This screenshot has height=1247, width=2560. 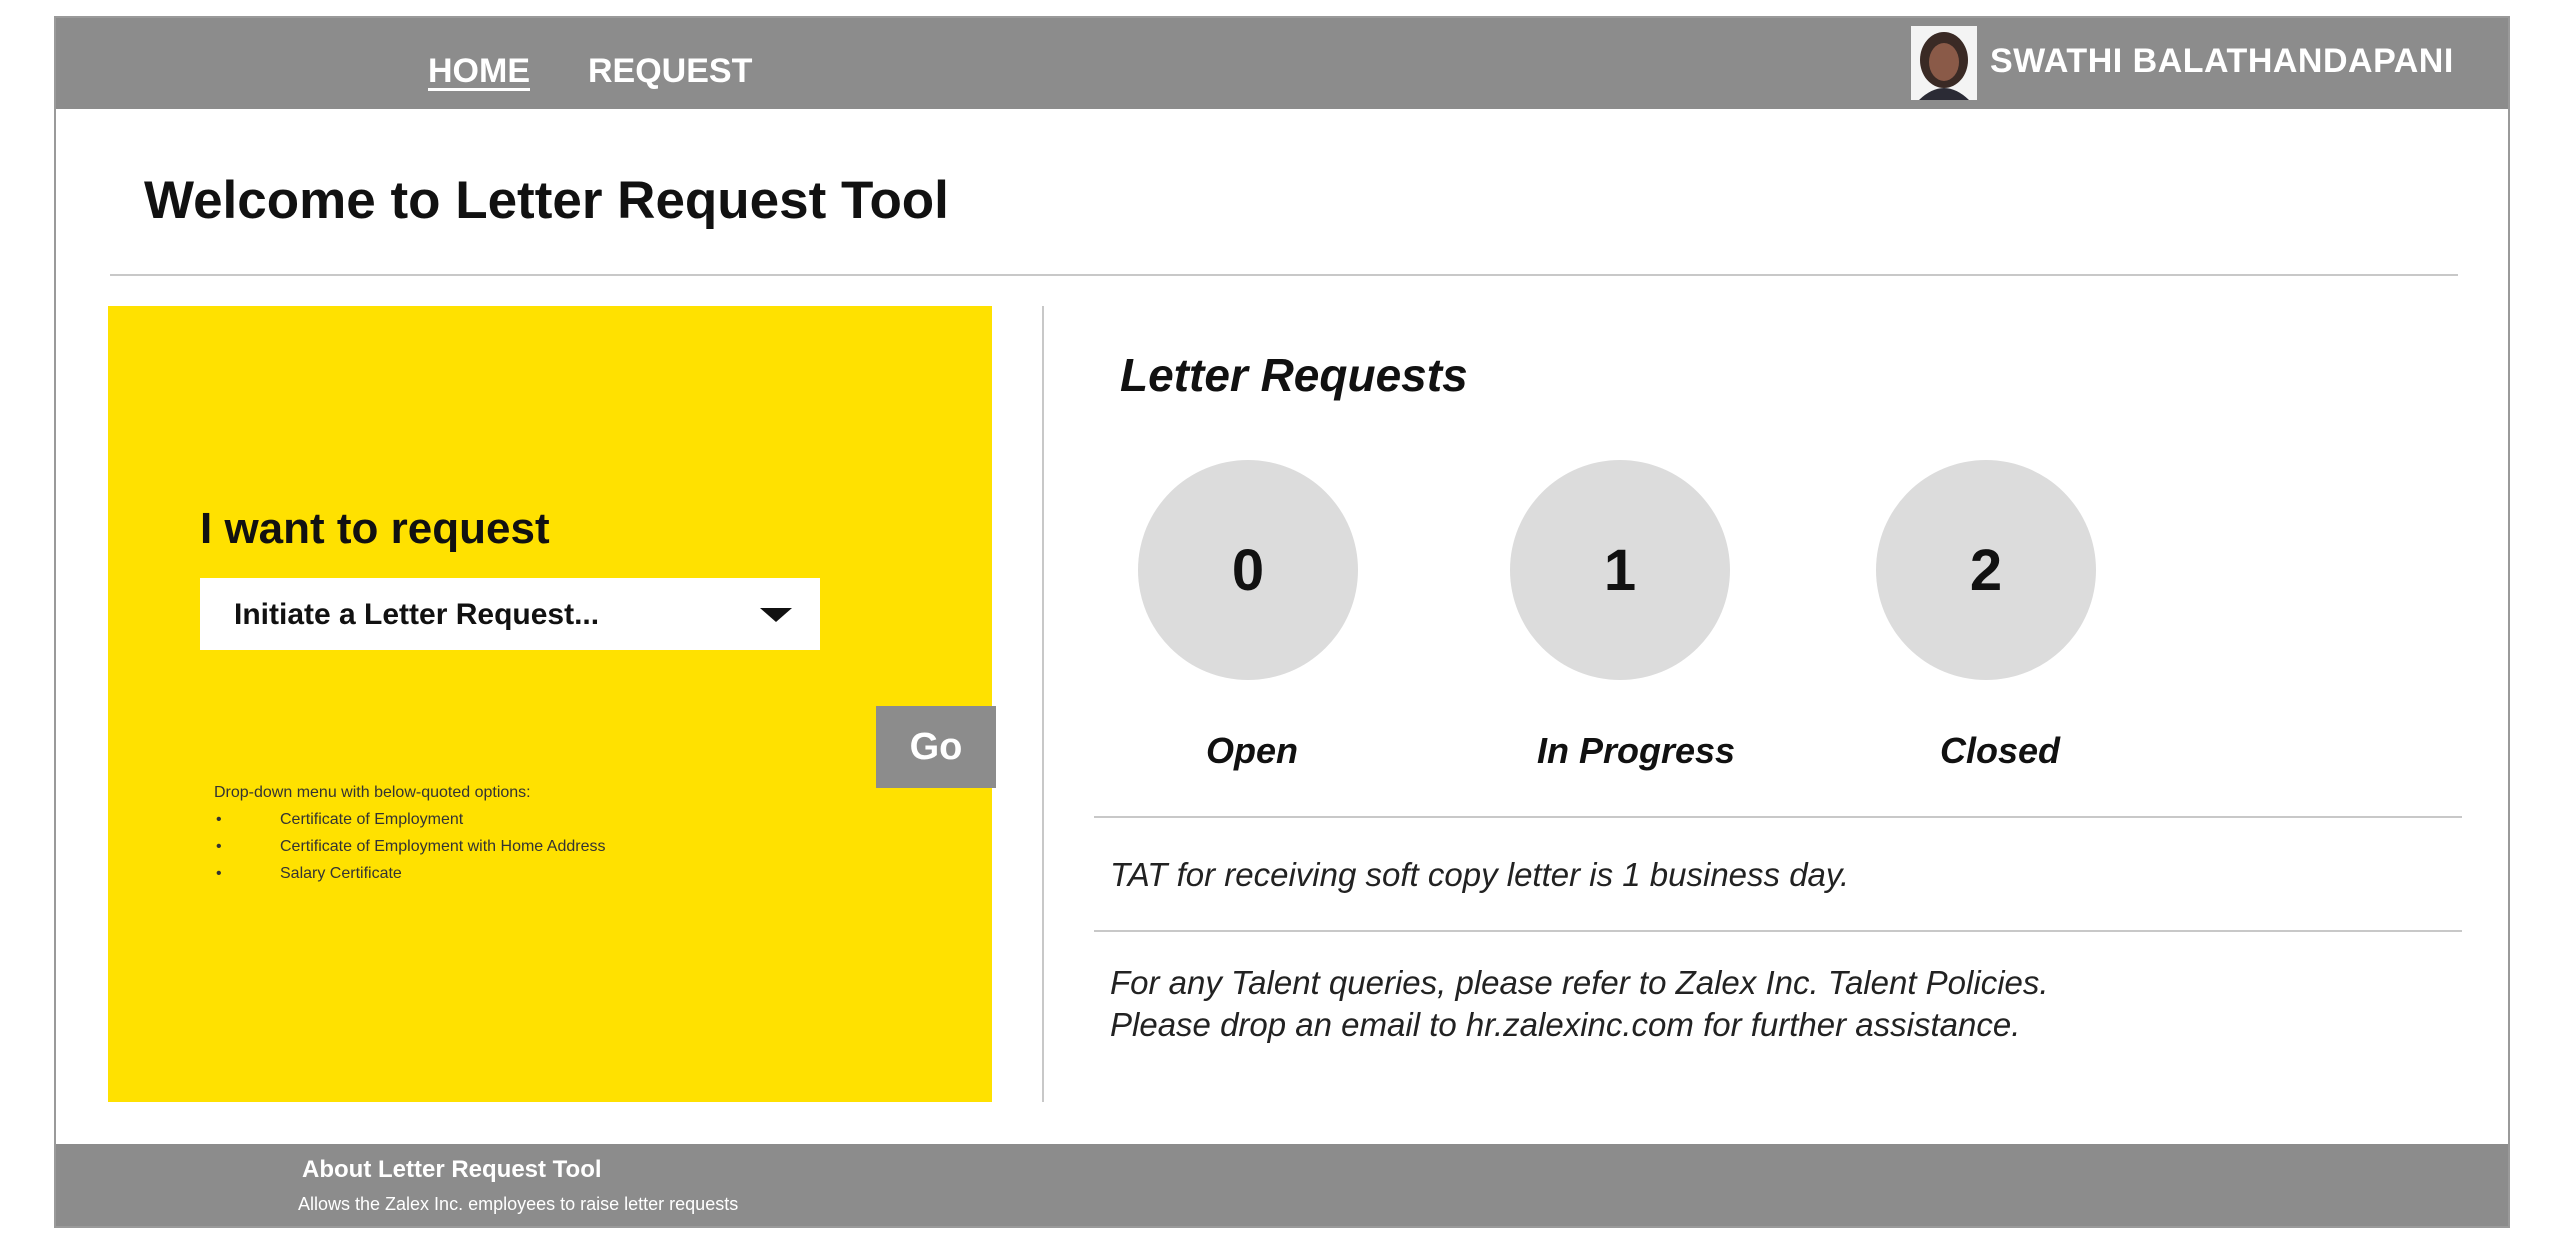 I want to click on user-name: SWATHI BALATHANDAPANI, so click(x=2222, y=61).